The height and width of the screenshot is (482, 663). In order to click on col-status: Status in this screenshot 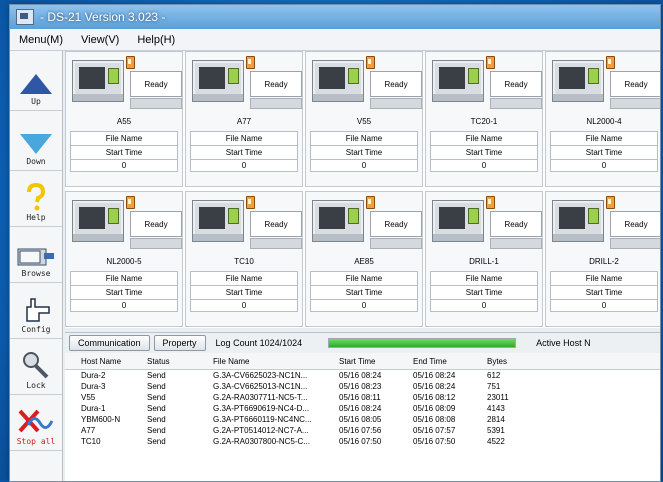, I will do `click(180, 361)`.